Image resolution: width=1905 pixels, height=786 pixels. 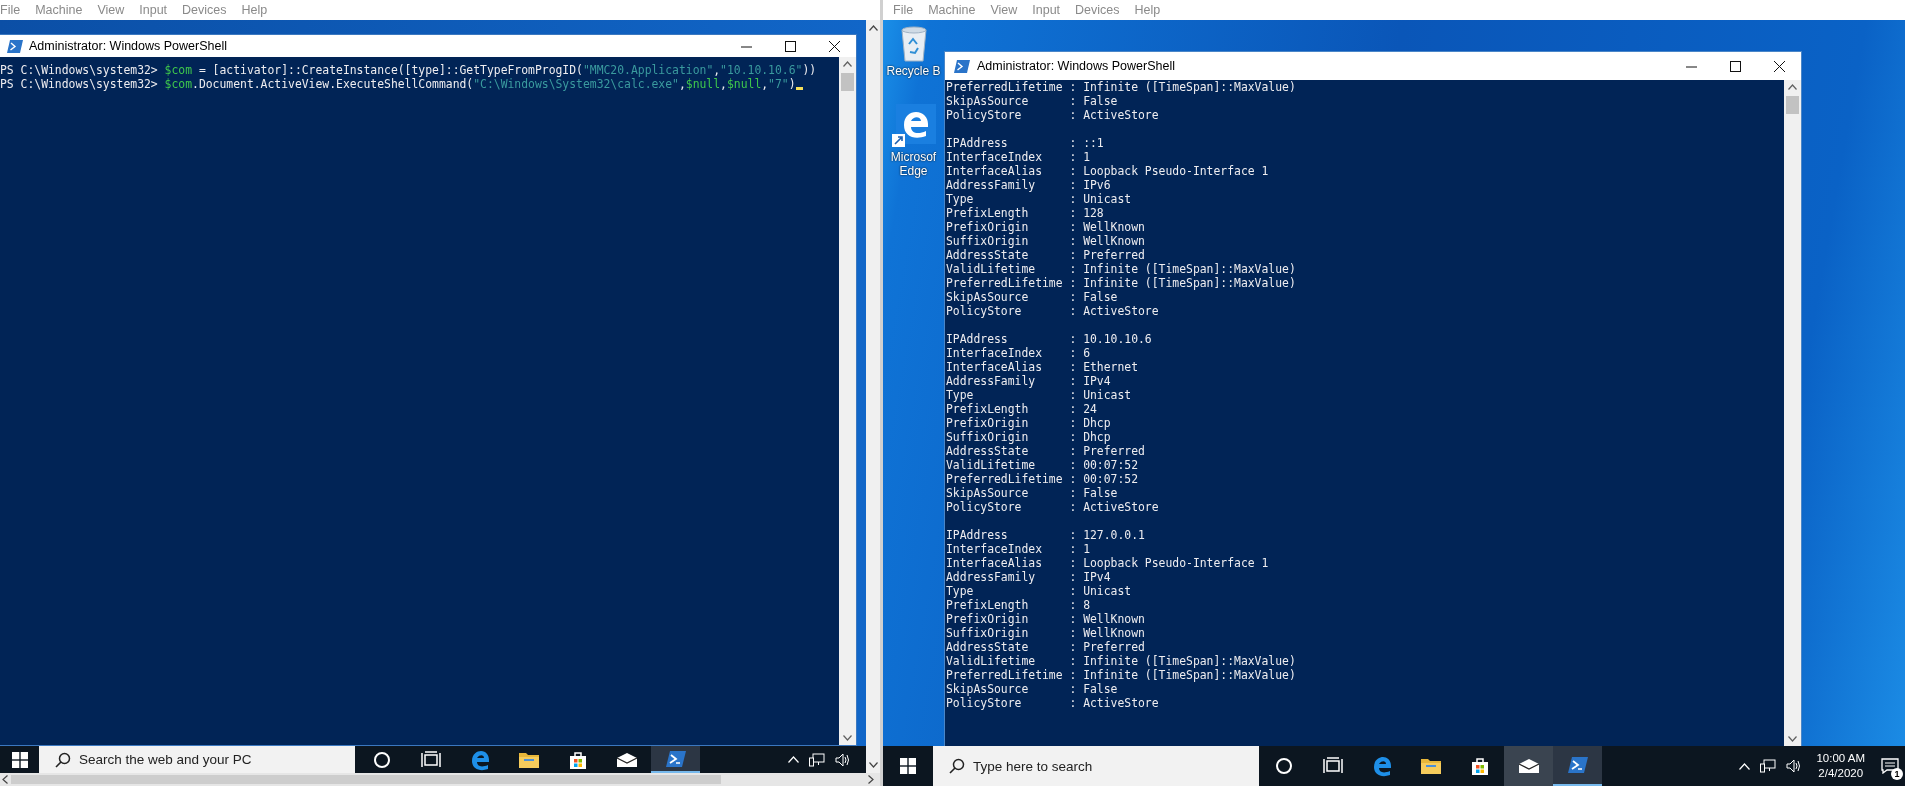 I want to click on scroll-left-button, so click(x=5, y=779).